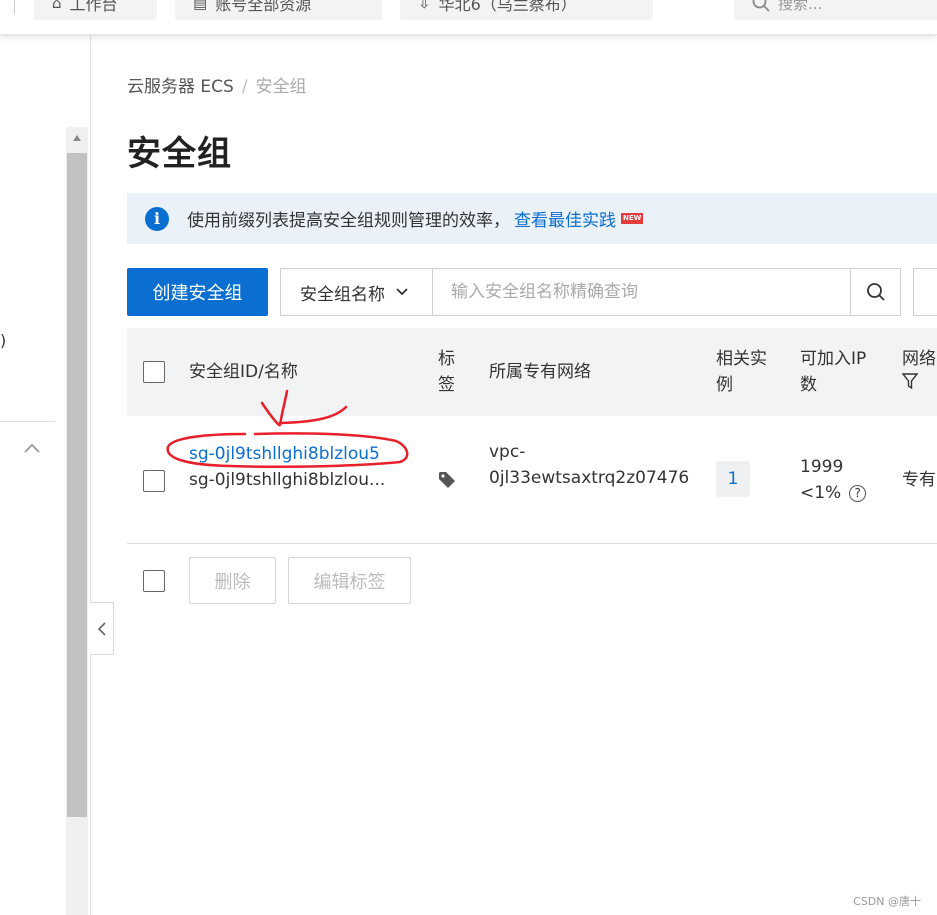 The width and height of the screenshot is (937, 915). What do you see at coordinates (154, 581) in the screenshot?
I see `bulk-select-checkbox` at bounding box center [154, 581].